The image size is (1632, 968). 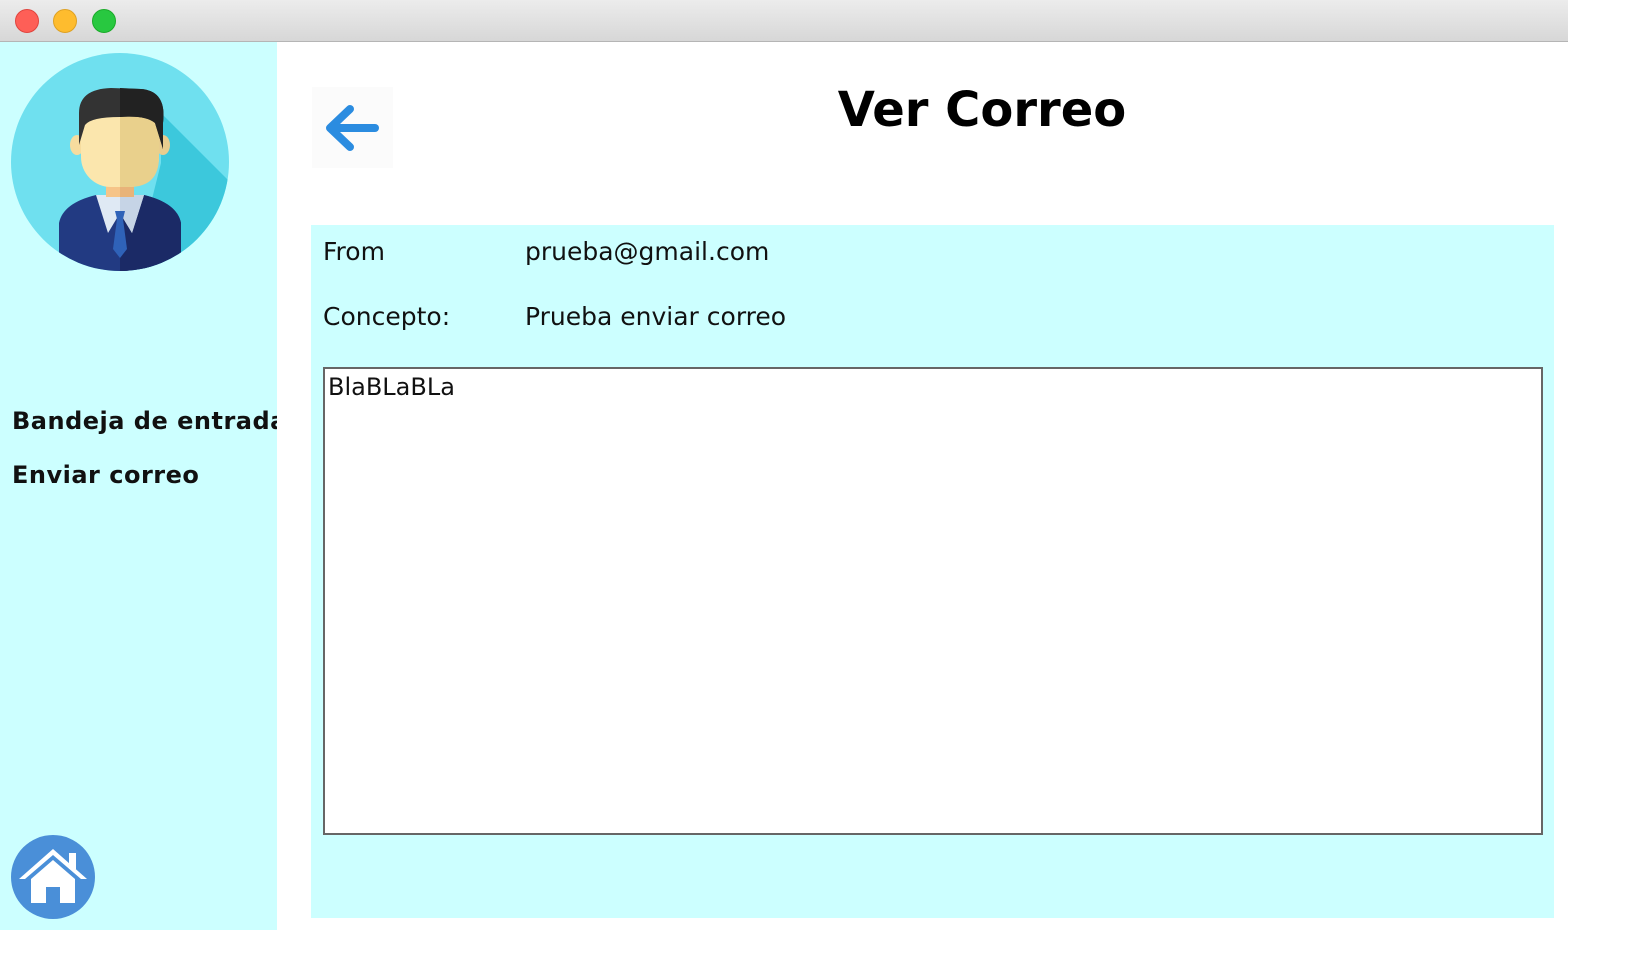 What do you see at coordinates (647, 251) in the screenshot?
I see `from-value: prueba@gmail.com` at bounding box center [647, 251].